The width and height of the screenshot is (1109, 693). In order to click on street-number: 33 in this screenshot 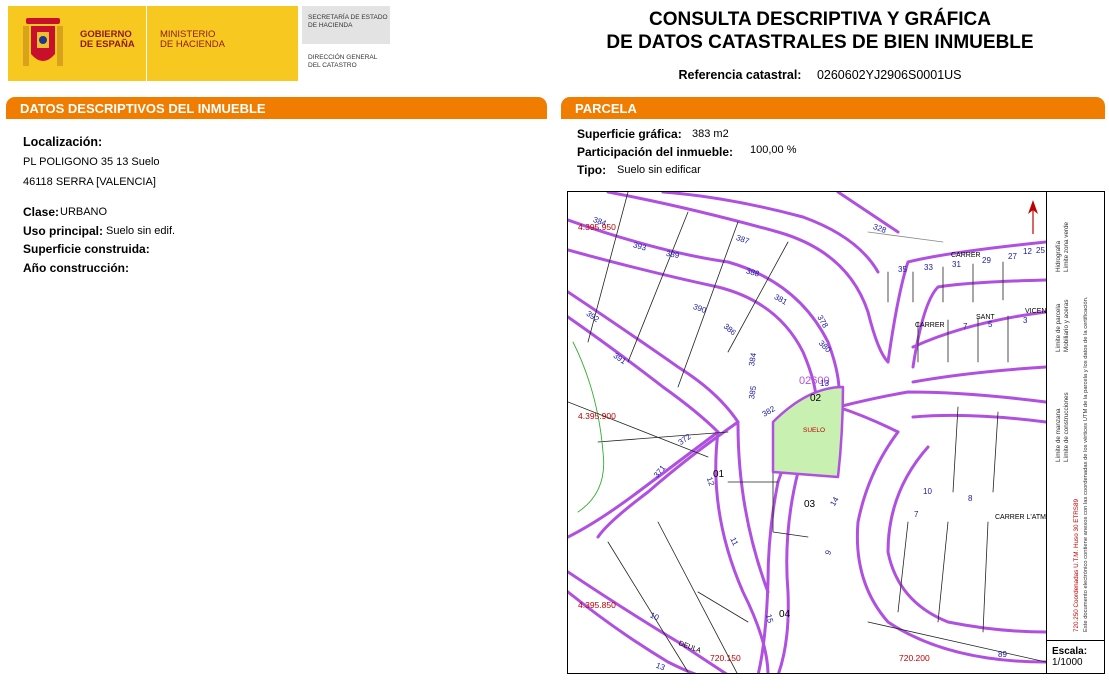, I will do `click(928, 267)`.